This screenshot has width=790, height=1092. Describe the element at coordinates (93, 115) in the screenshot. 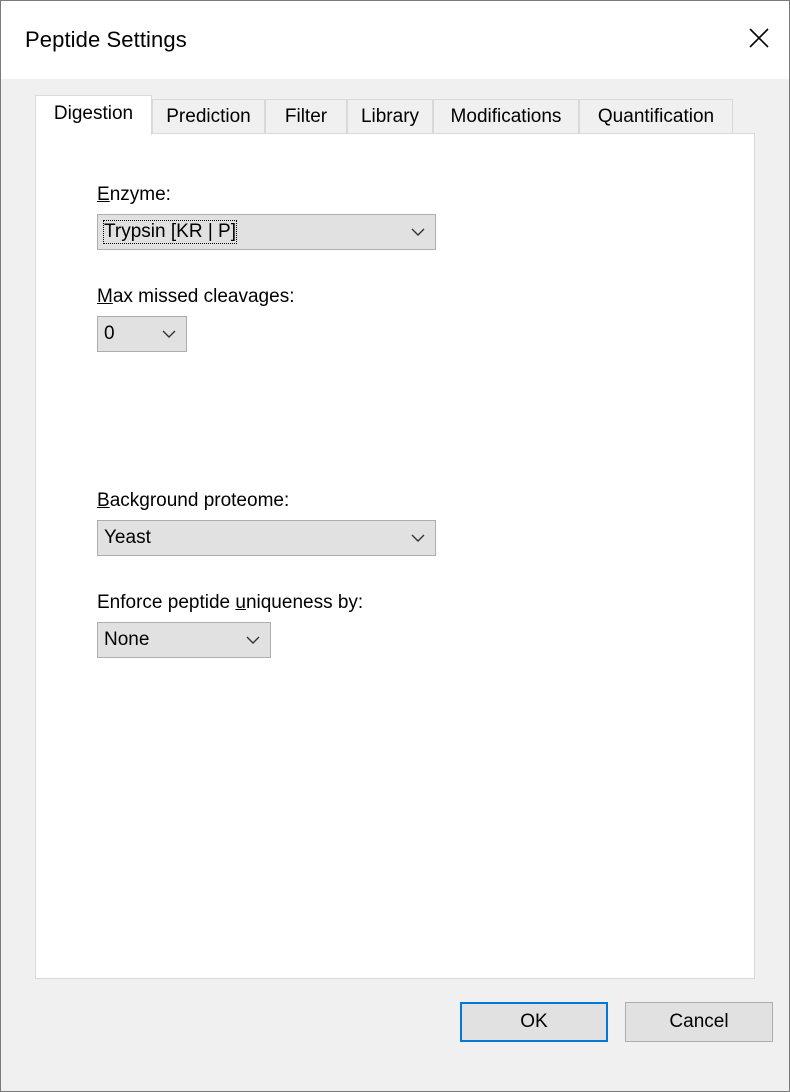

I see `tab-digestion: Digestion` at that location.